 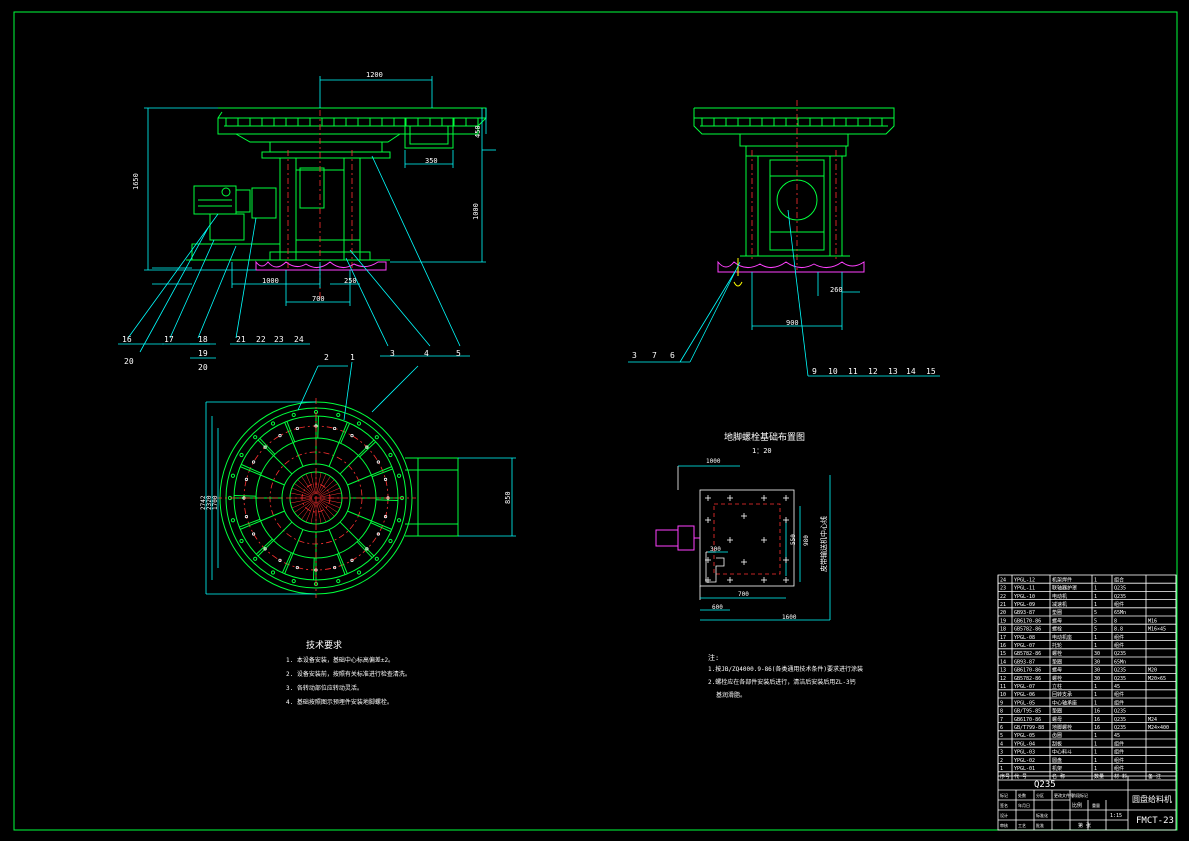 I want to click on balloon: 9, so click(x=814, y=371).